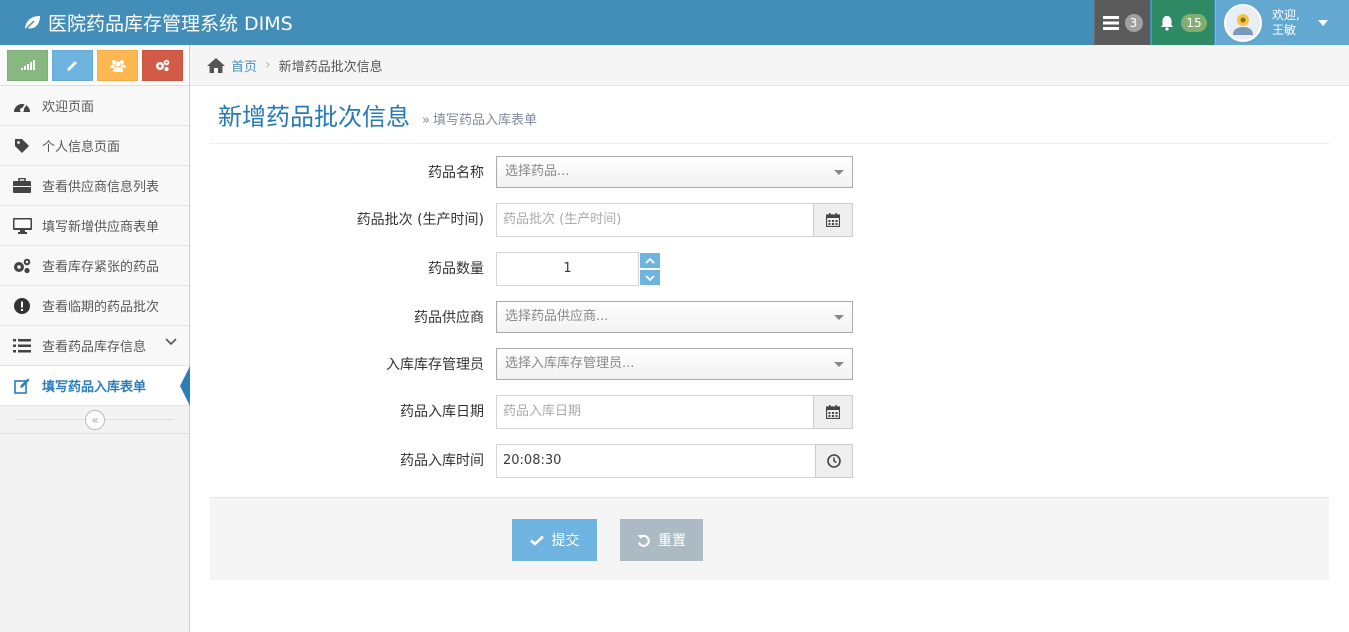  I want to click on date-calendar-button, so click(833, 412).